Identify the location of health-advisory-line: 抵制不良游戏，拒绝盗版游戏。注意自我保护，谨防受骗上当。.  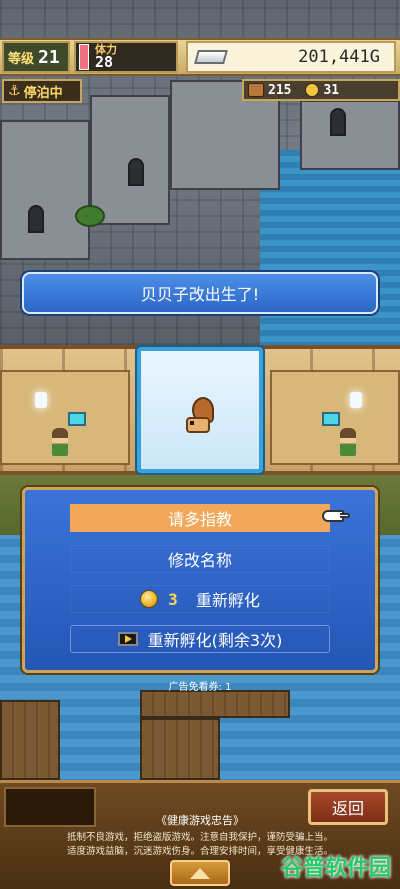
(199, 837).